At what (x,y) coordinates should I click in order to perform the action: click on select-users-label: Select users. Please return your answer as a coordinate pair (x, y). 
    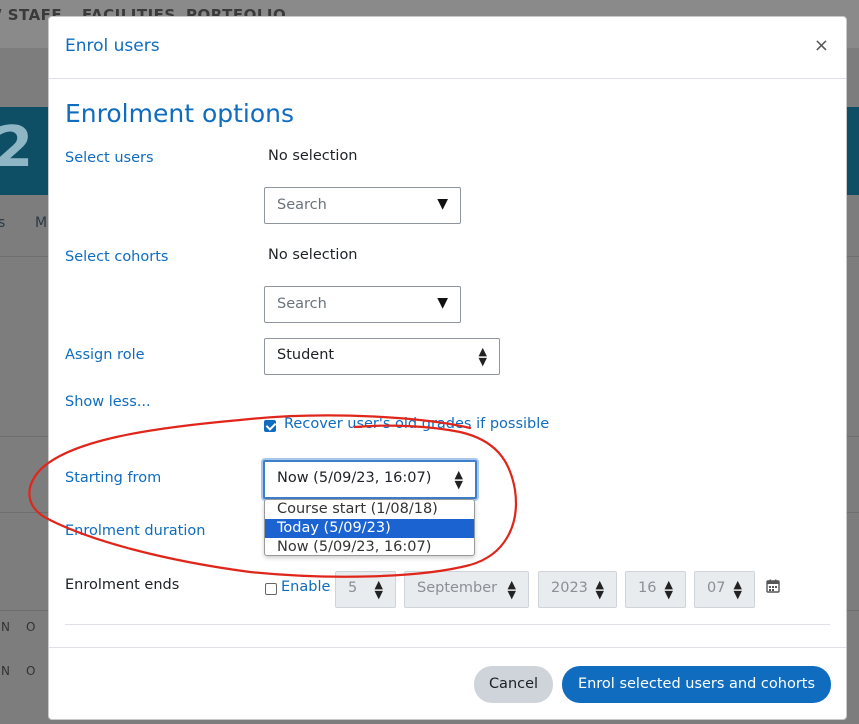
    Looking at the image, I should click on (109, 158).